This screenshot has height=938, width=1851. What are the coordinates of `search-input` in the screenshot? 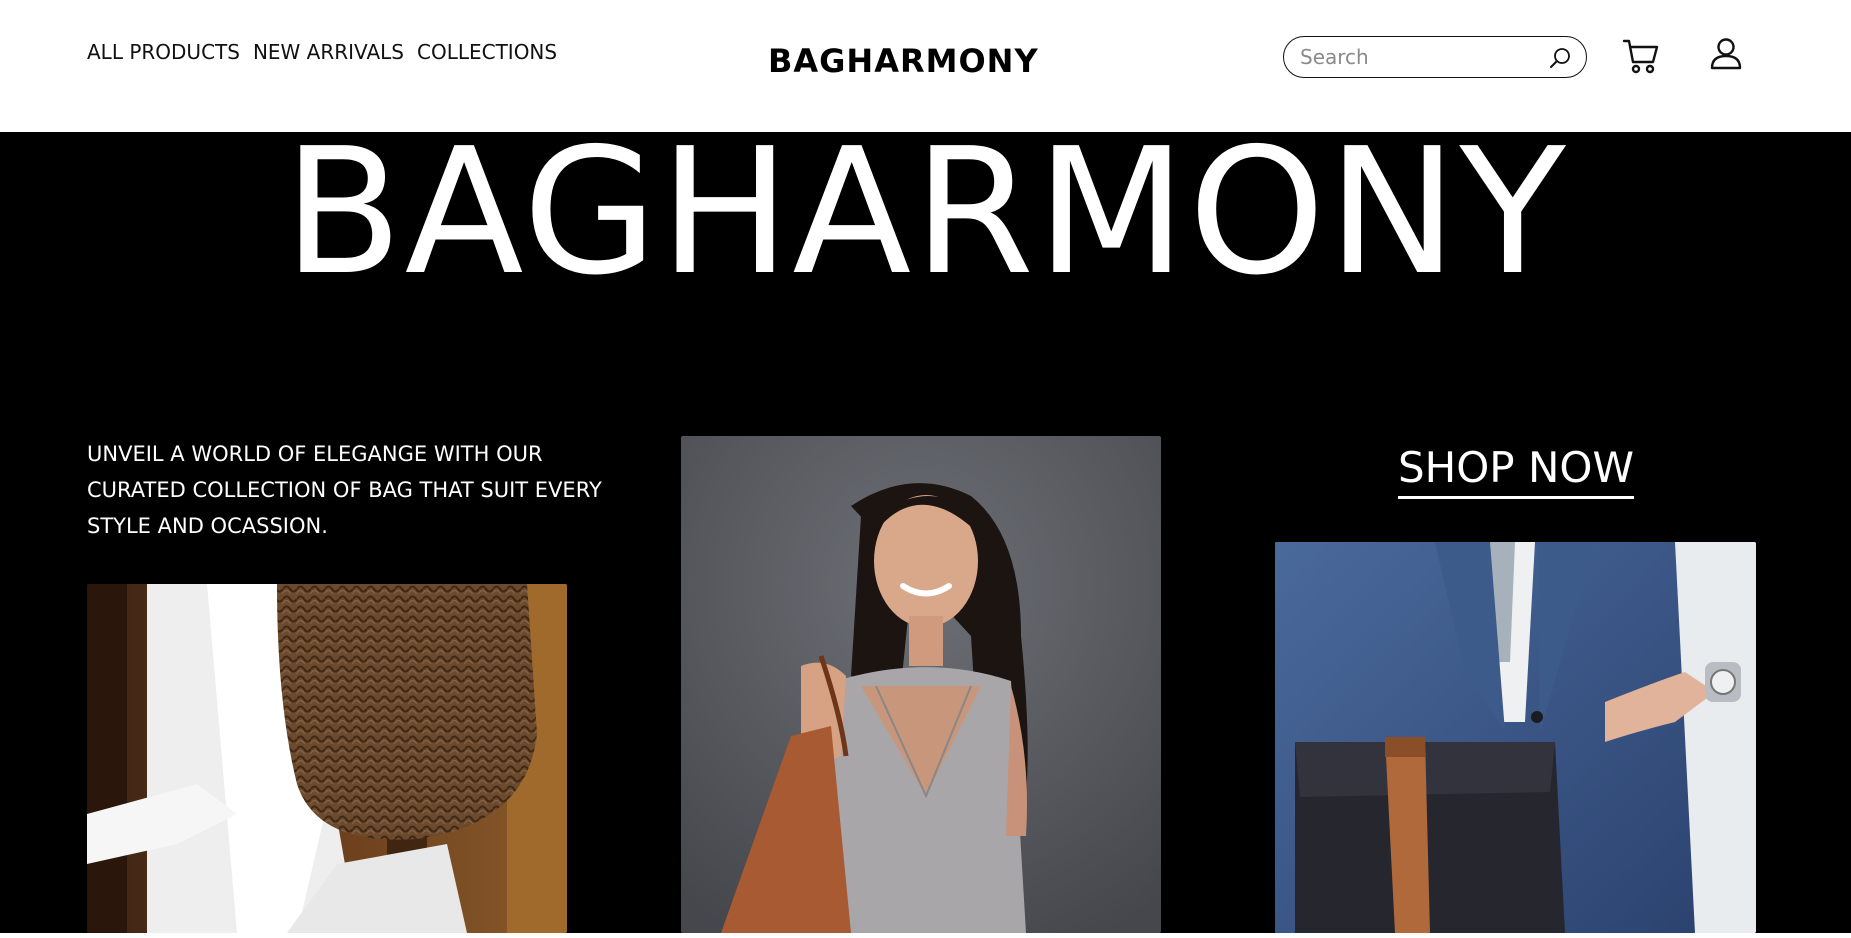 It's located at (1420, 57).